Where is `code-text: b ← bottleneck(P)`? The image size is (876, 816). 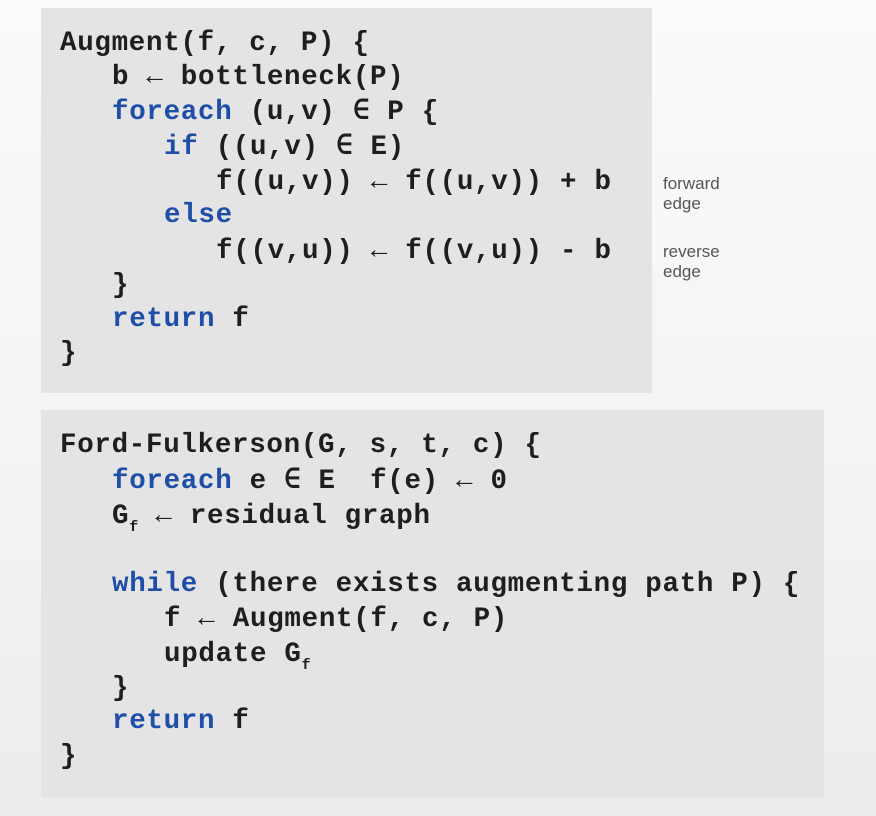 code-text: b ← bottleneck(P) is located at coordinates (258, 77).